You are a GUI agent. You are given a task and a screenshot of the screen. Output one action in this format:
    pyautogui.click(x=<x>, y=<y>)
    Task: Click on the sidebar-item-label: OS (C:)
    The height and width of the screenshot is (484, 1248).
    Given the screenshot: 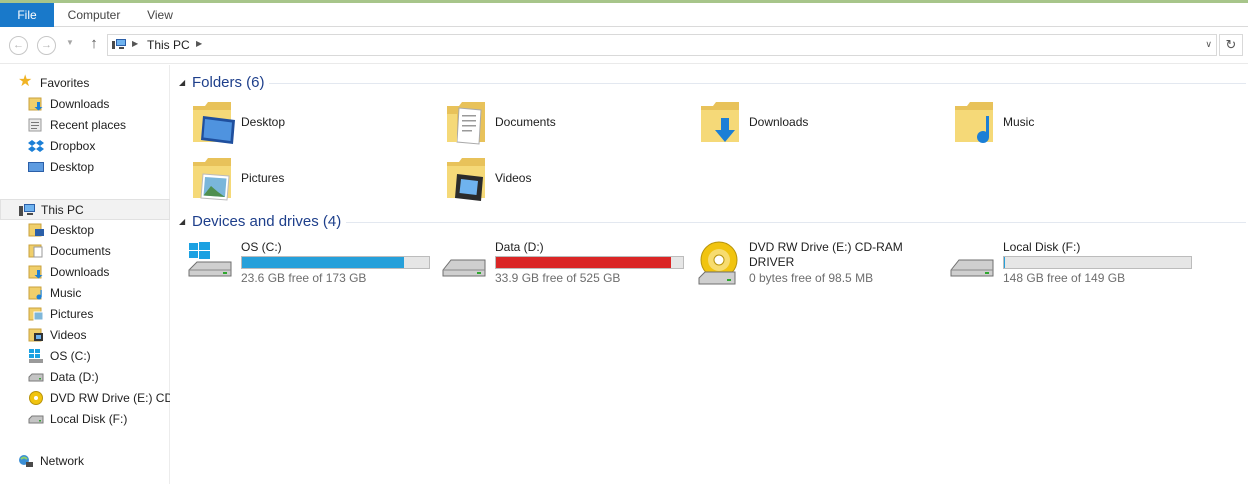 What is the action you would take?
    pyautogui.click(x=70, y=356)
    